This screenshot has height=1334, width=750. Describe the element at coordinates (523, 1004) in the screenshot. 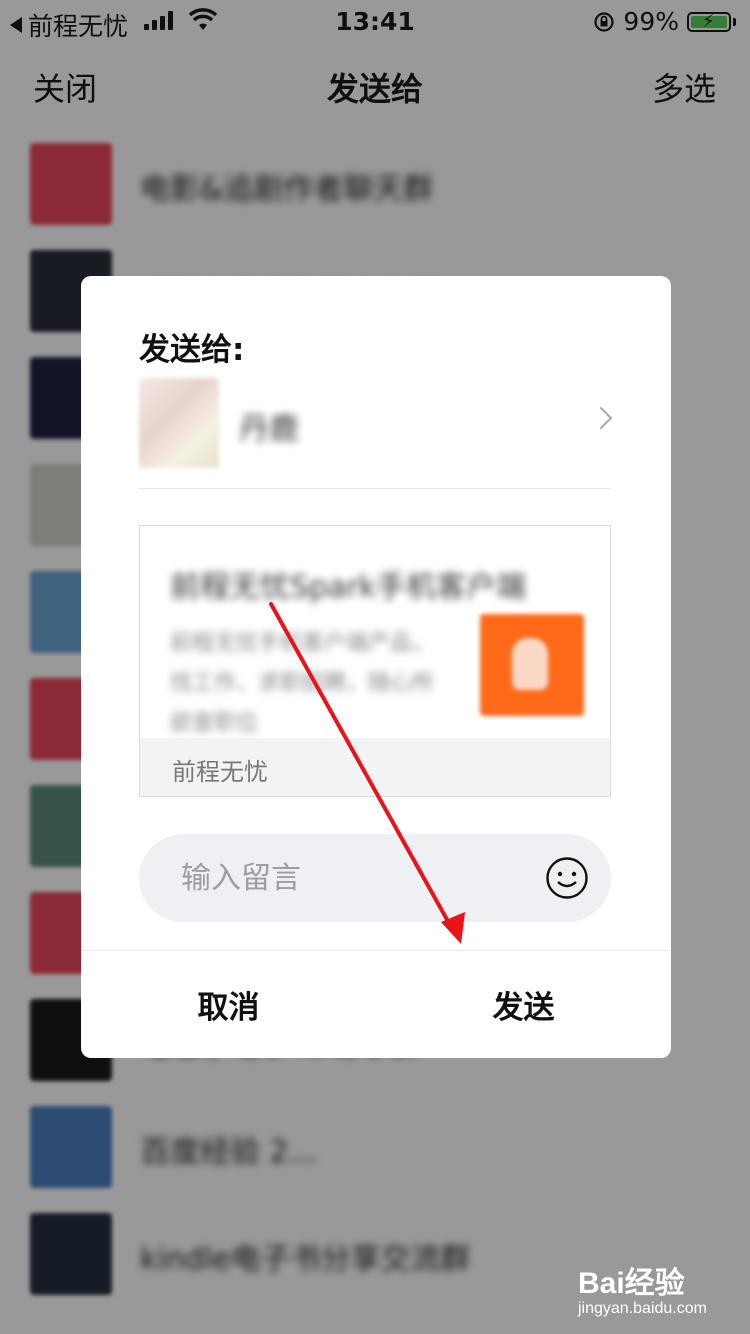

I see `send-button: 发送` at that location.